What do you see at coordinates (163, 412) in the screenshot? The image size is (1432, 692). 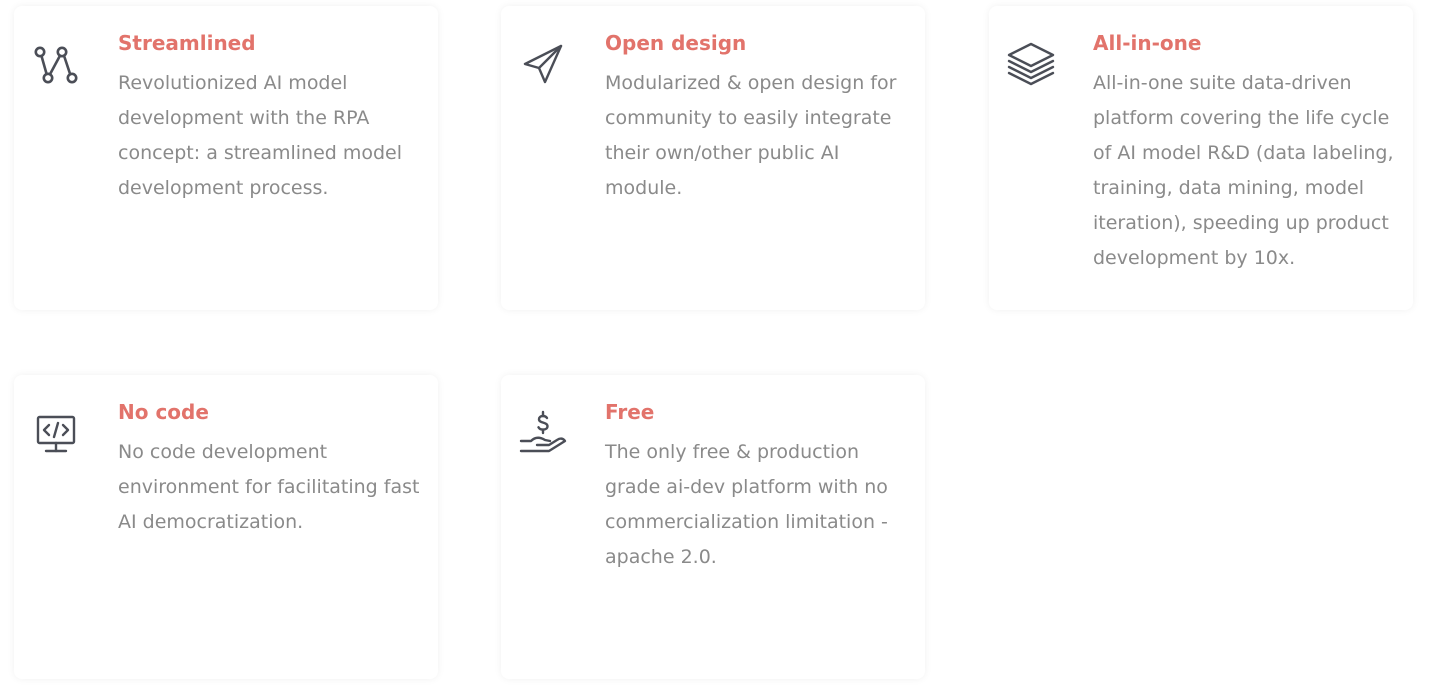 I see `feature-title: No code` at bounding box center [163, 412].